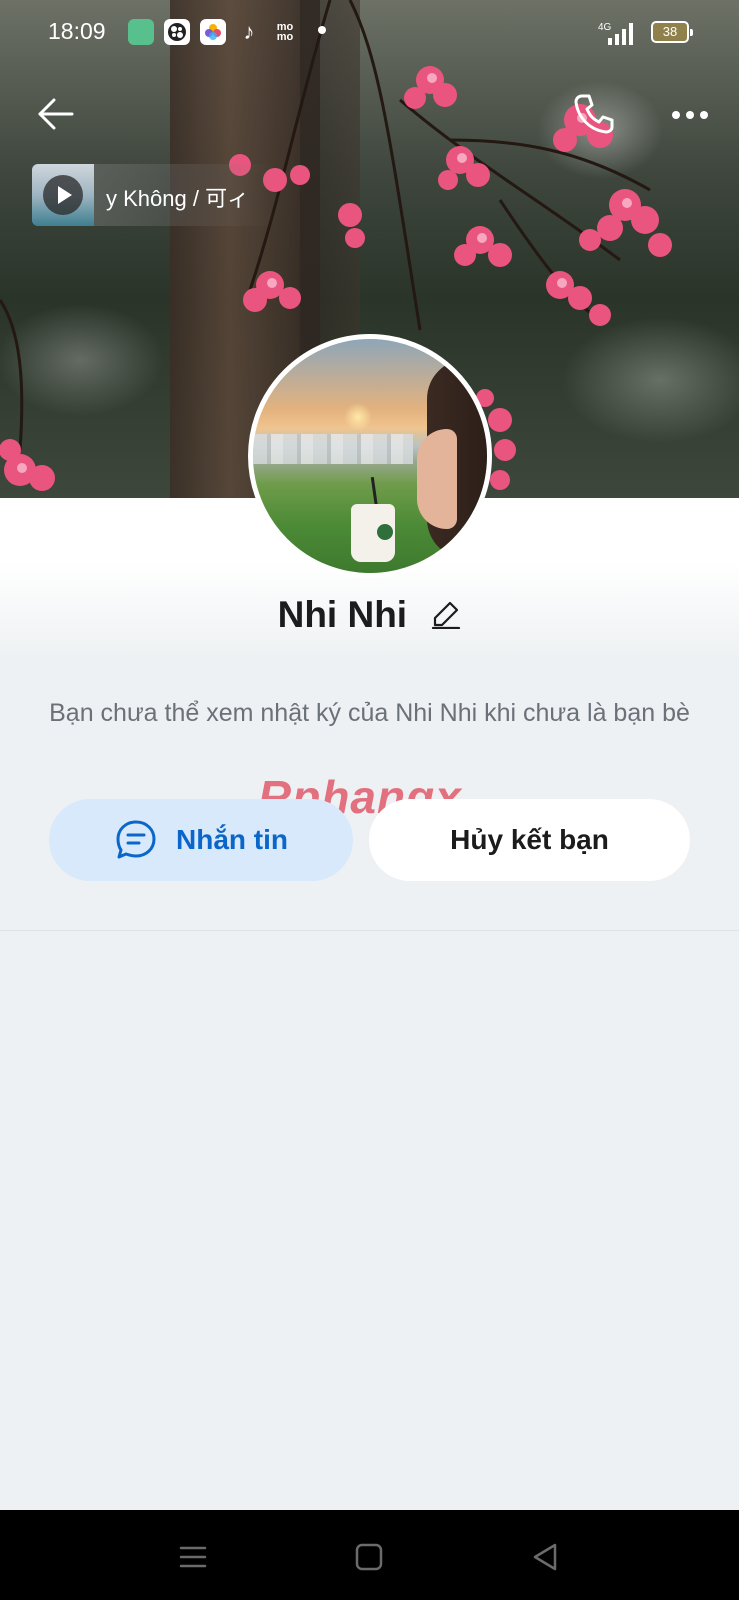 The width and height of the screenshot is (739, 1600). I want to click on arrow-left-icon, so click(56, 114).